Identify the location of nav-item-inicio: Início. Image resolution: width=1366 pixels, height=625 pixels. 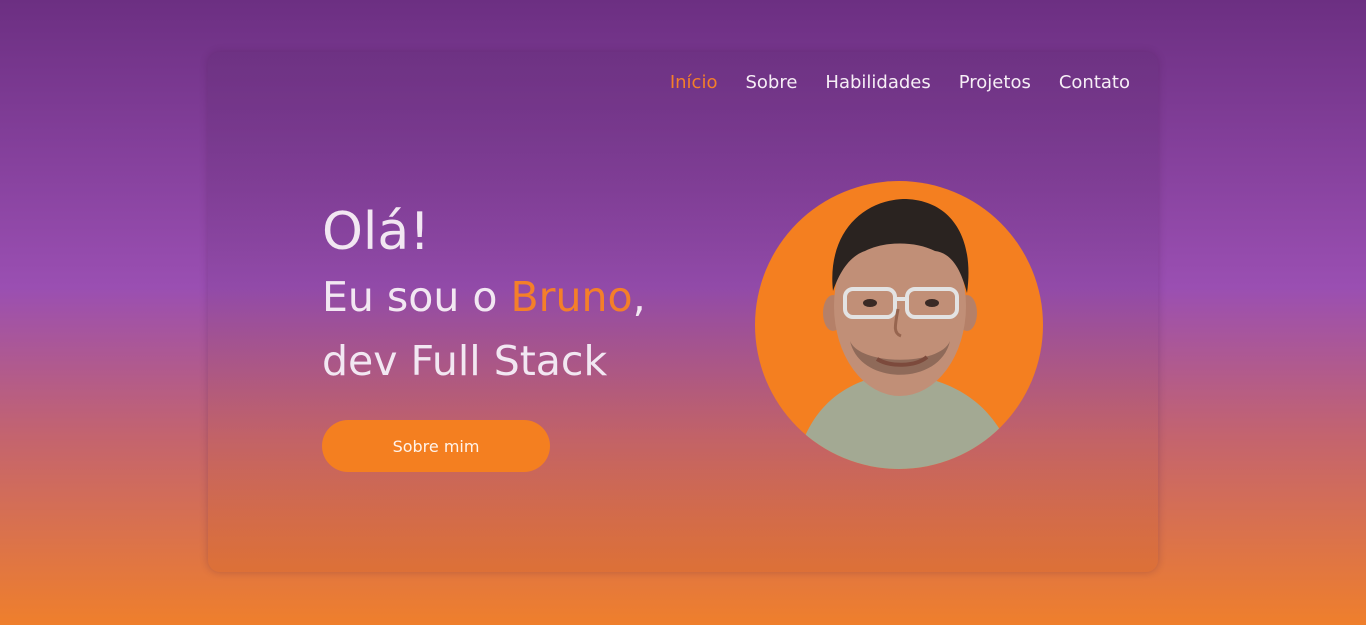
(694, 82).